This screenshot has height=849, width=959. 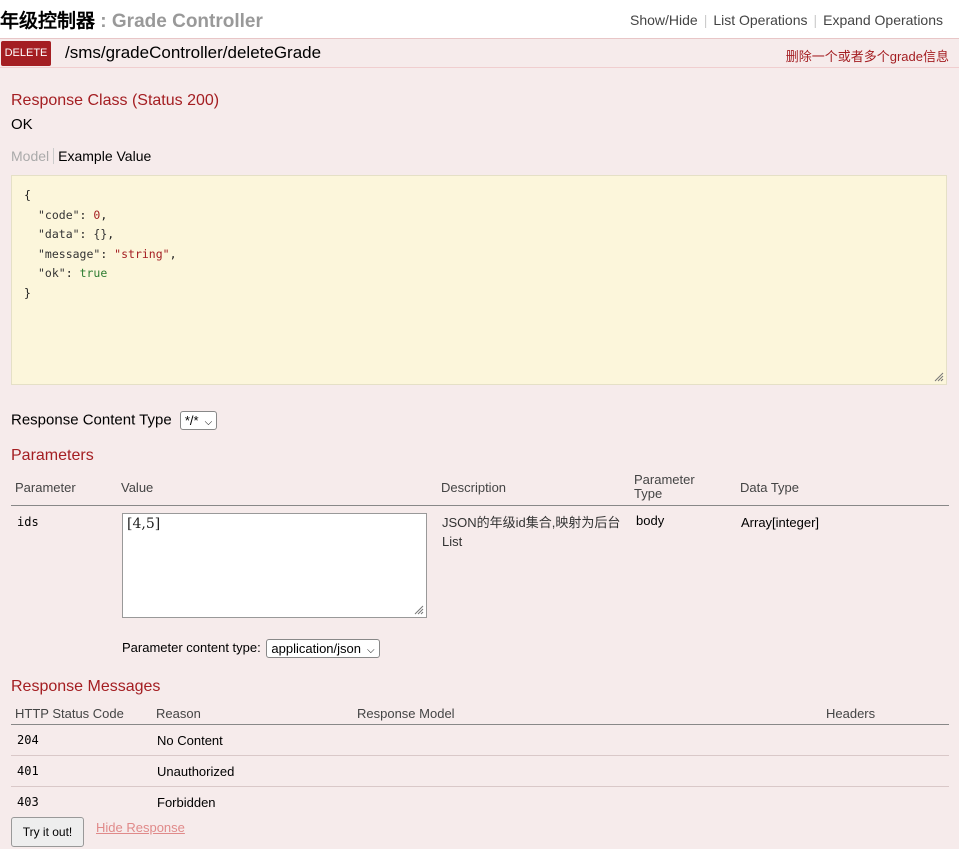 What do you see at coordinates (137, 487) in the screenshot?
I see `param-col-value: Value` at bounding box center [137, 487].